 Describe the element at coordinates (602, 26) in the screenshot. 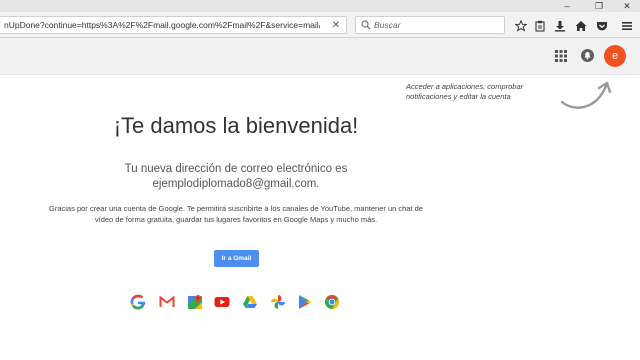

I see `pocket-icon` at that location.